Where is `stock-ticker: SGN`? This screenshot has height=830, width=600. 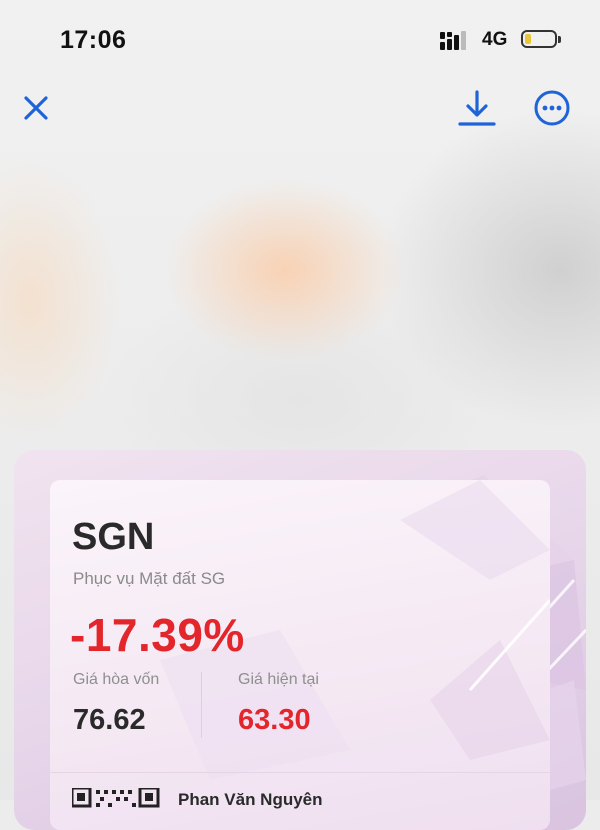
stock-ticker: SGN is located at coordinates (113, 537).